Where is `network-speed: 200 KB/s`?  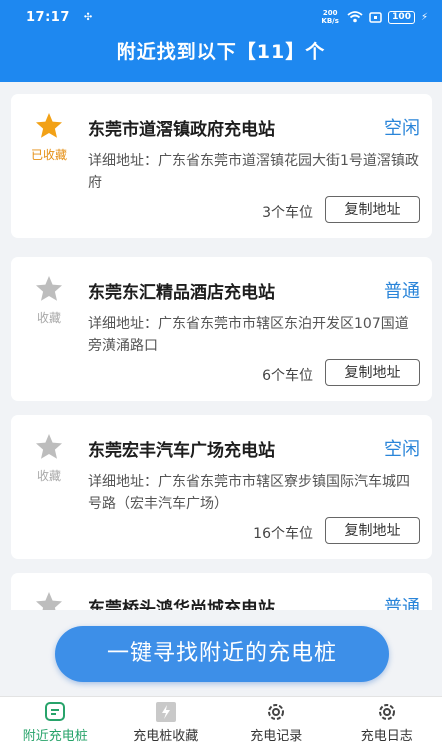 network-speed: 200 KB/s is located at coordinates (330, 17).